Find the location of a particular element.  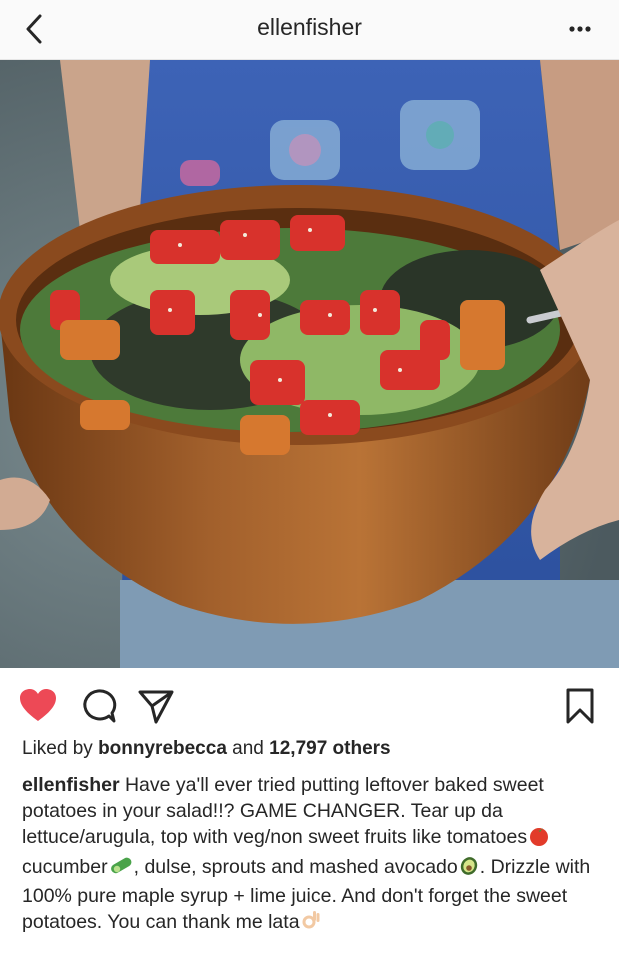

page-title: ellenfisher is located at coordinates (309, 27).